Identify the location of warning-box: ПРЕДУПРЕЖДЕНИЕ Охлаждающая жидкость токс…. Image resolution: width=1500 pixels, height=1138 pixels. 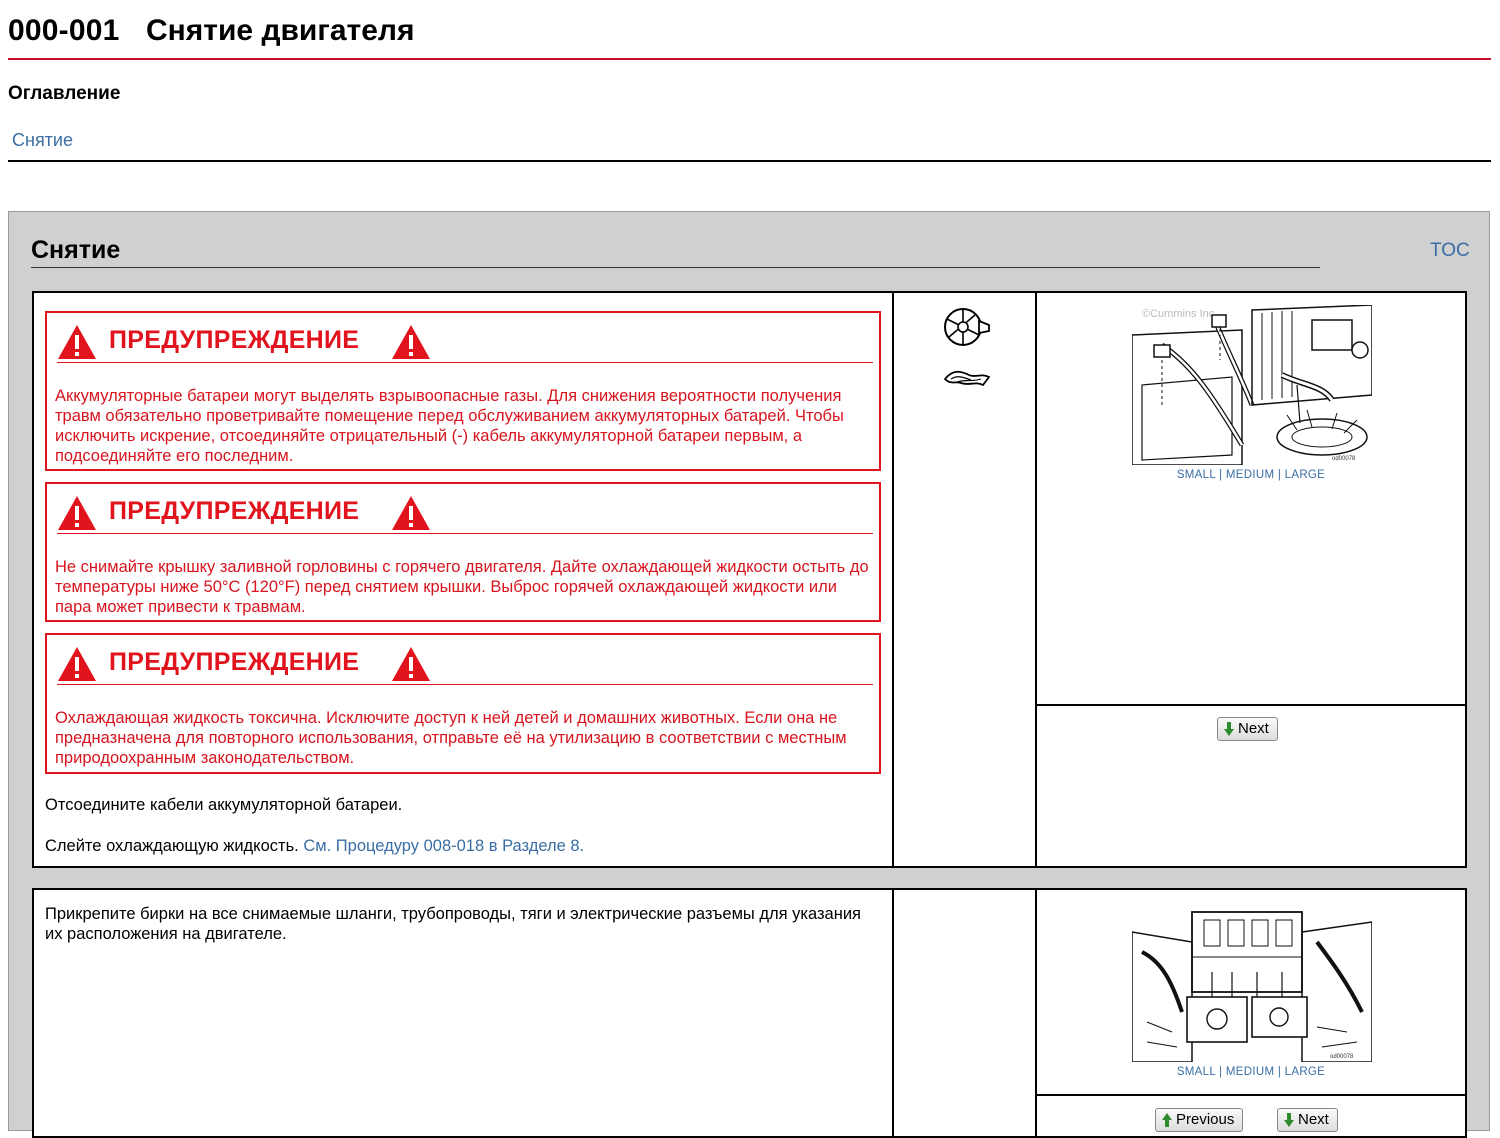
(463, 703).